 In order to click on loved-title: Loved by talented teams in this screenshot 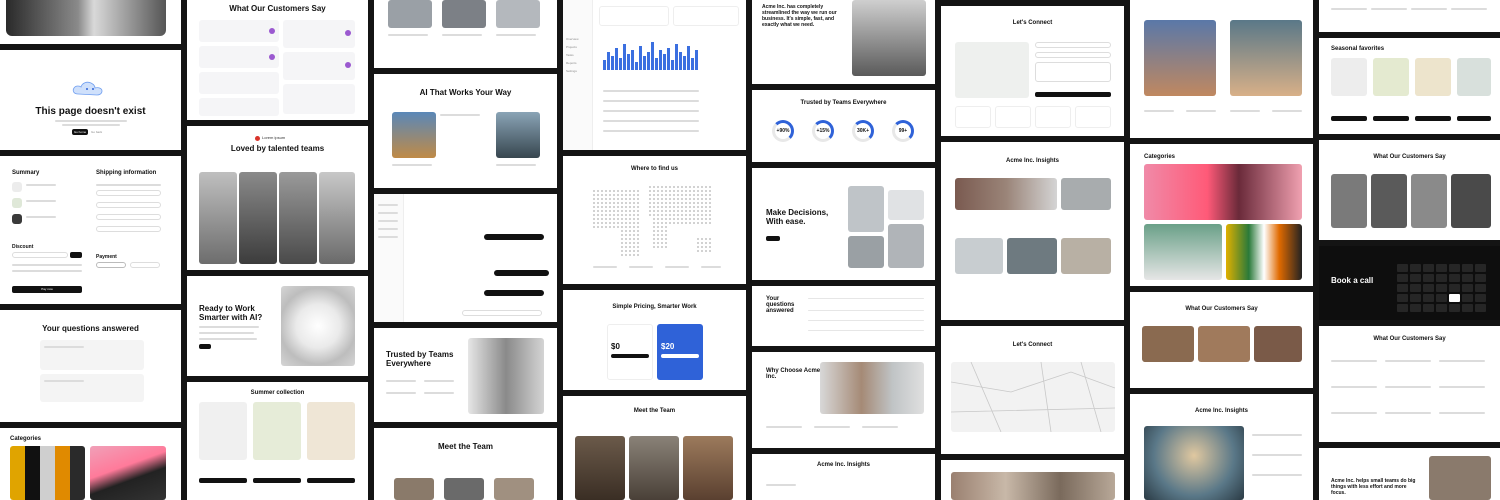, I will do `click(277, 148)`.